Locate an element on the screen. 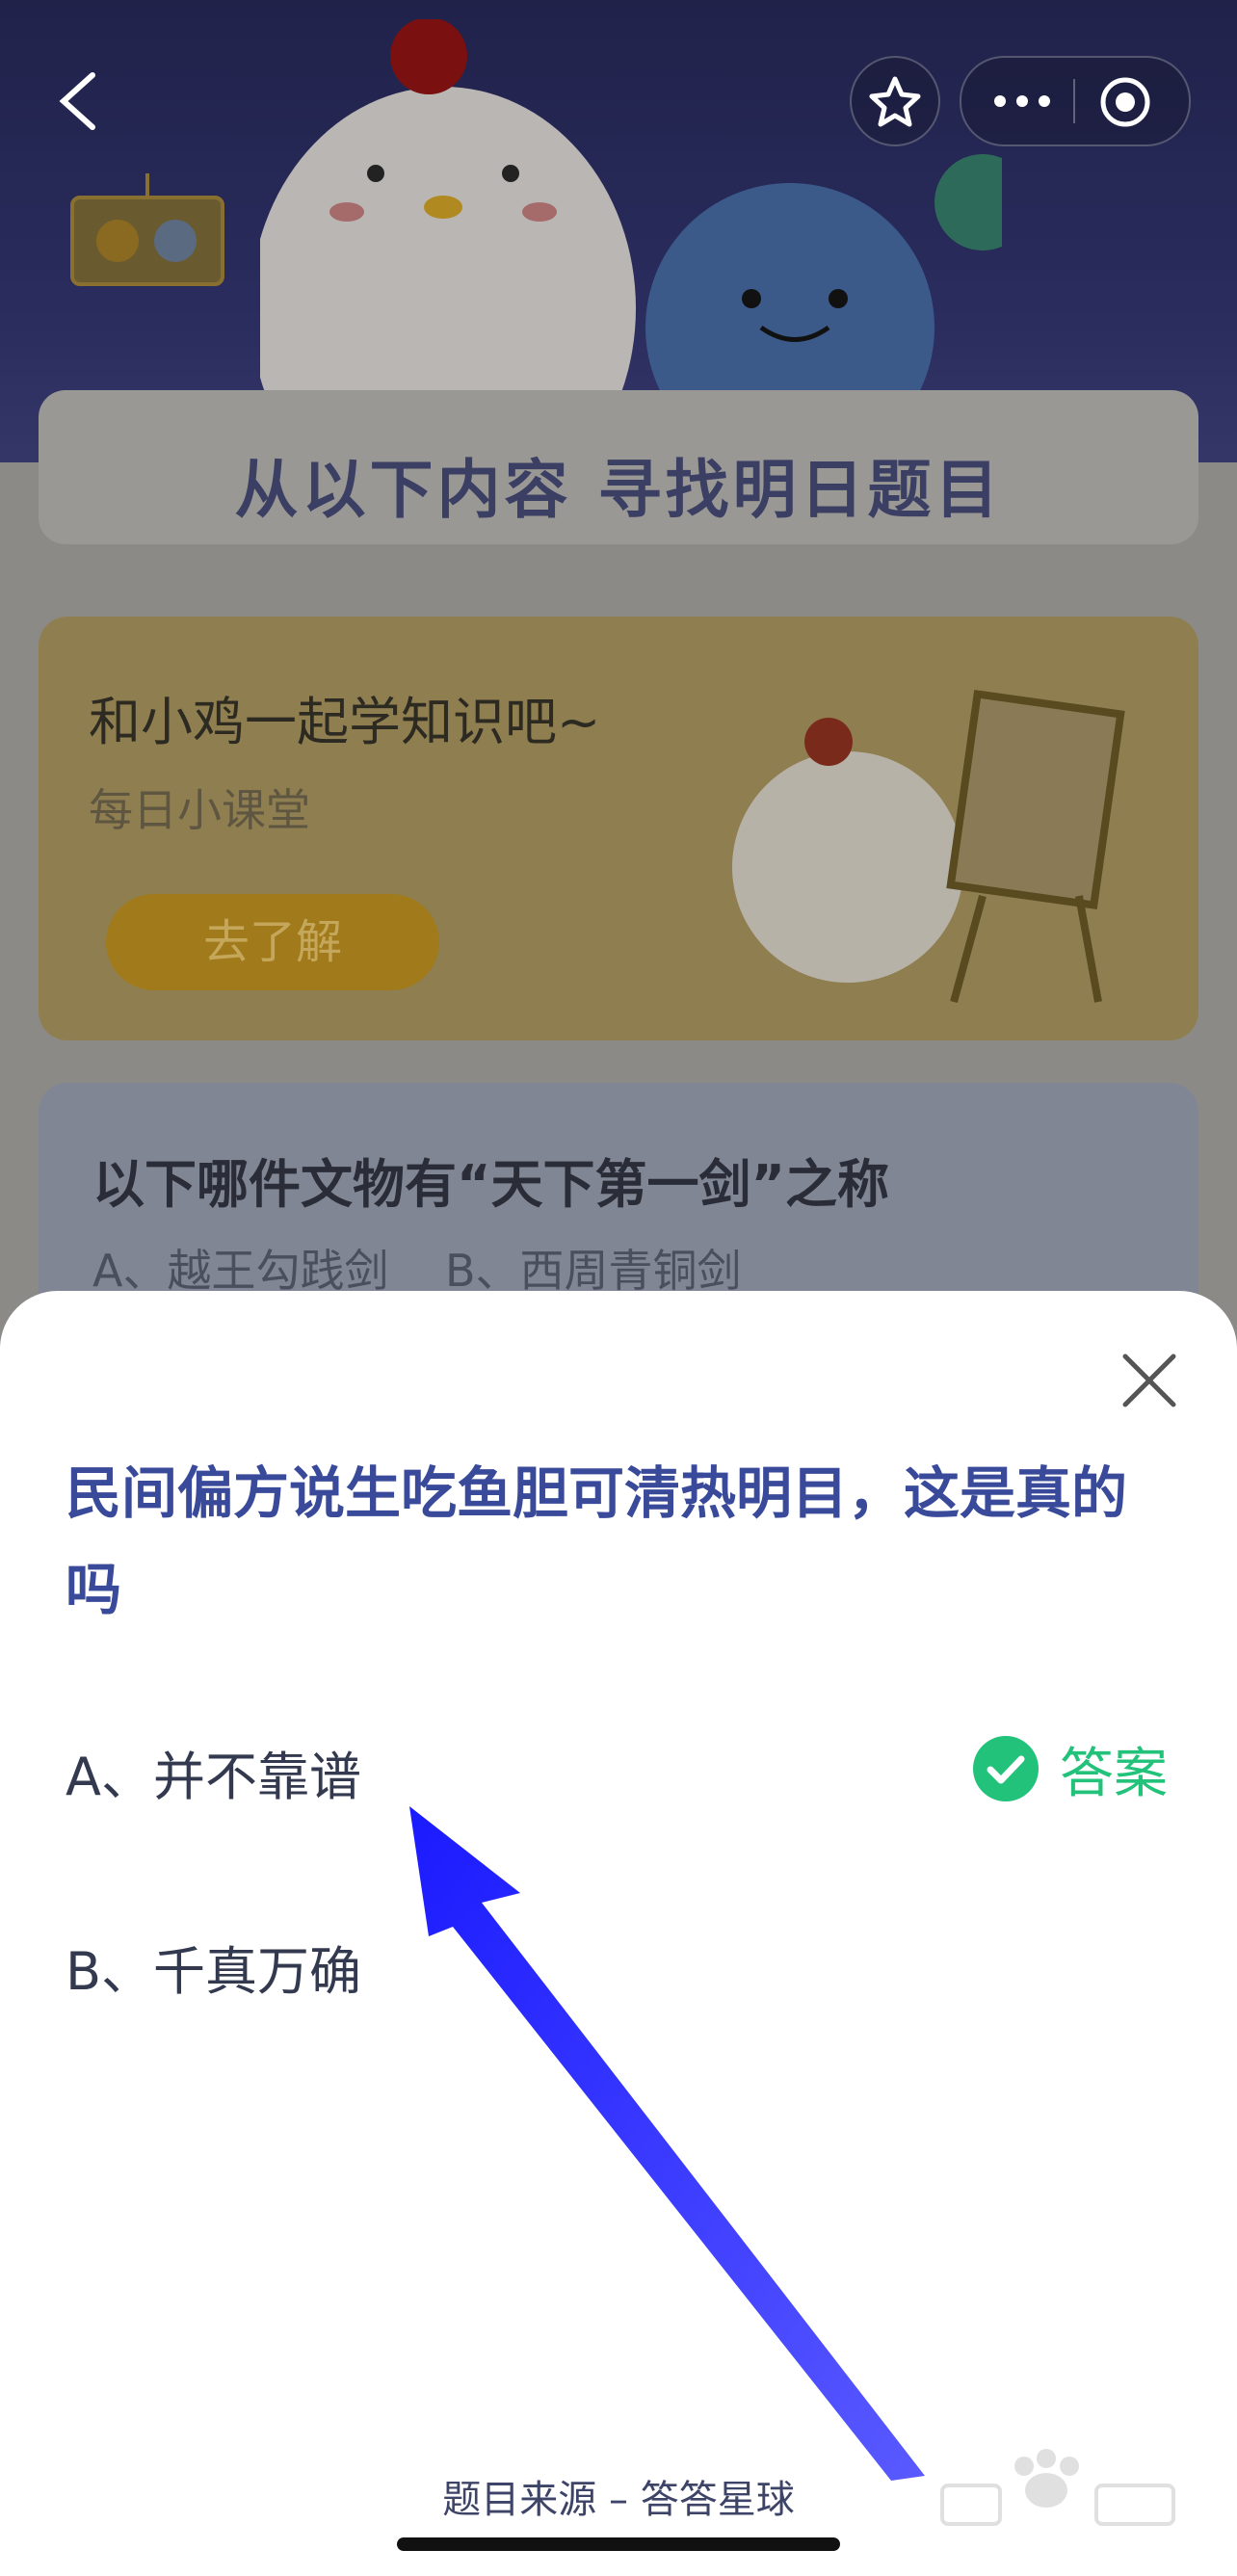 This screenshot has height=2576, width=1237. quiz-card-option-a: A、越王勾践剑 is located at coordinates (240, 1271).